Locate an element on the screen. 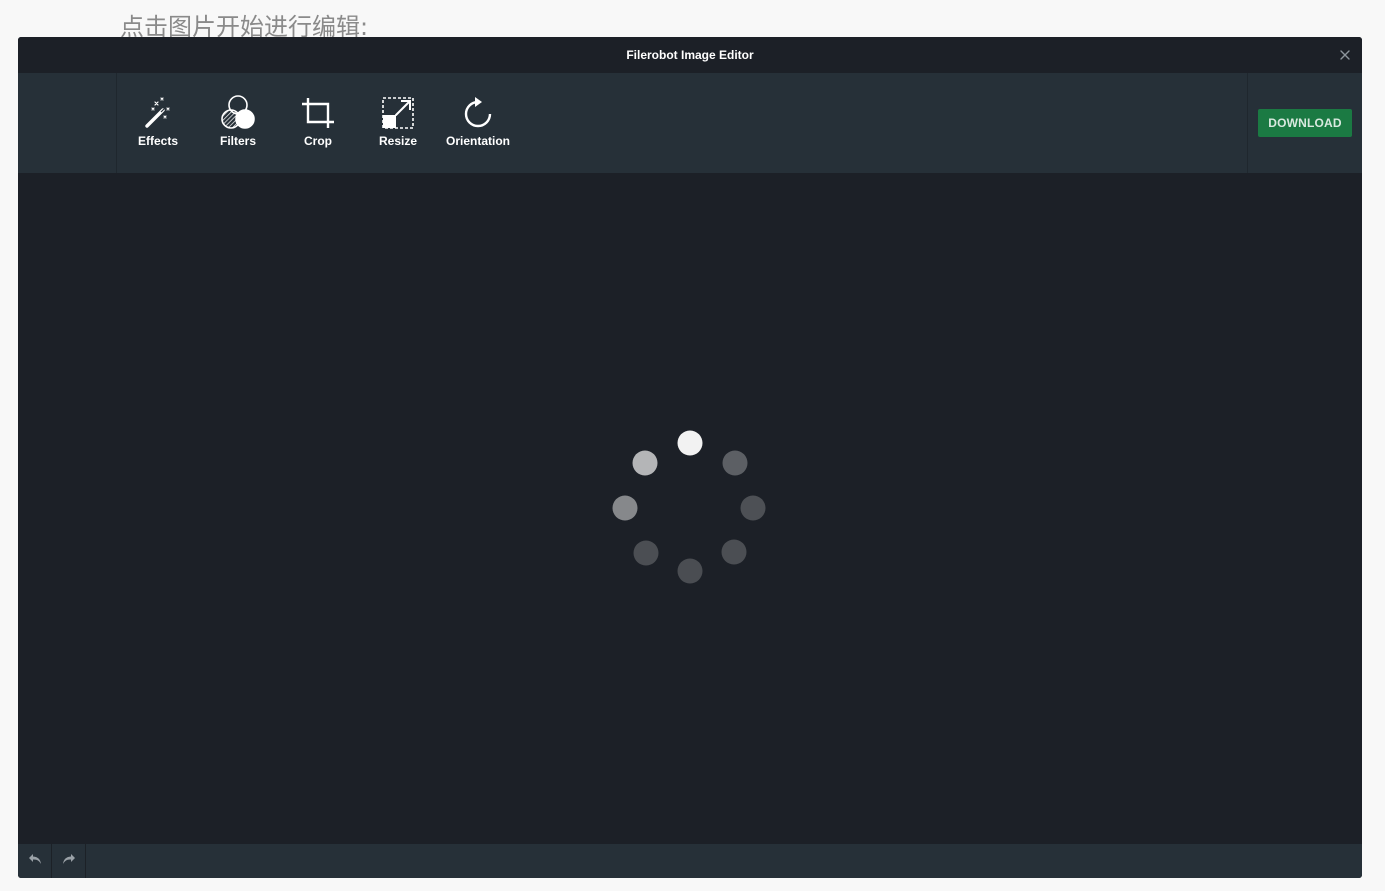 The width and height of the screenshot is (1385, 891). redo-button is located at coordinates (69, 861).